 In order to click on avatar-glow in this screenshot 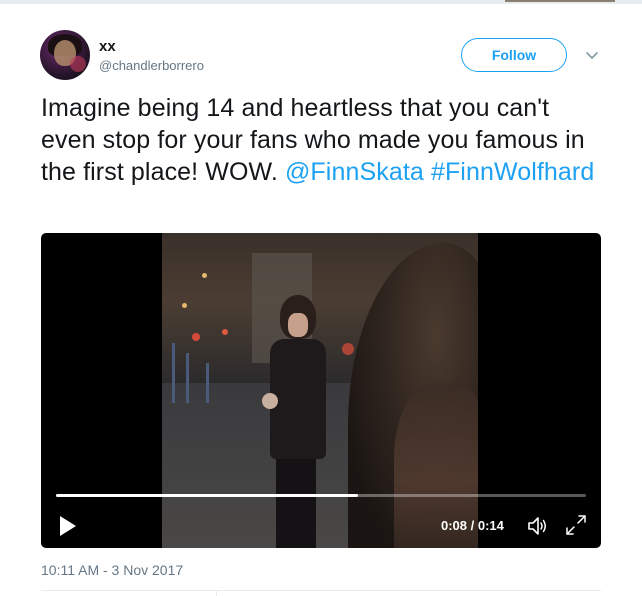, I will do `click(78, 64)`.